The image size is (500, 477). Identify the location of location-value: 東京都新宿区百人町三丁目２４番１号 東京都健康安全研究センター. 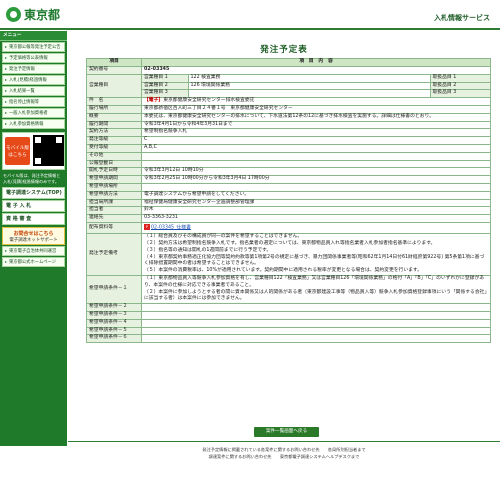
(316, 109).